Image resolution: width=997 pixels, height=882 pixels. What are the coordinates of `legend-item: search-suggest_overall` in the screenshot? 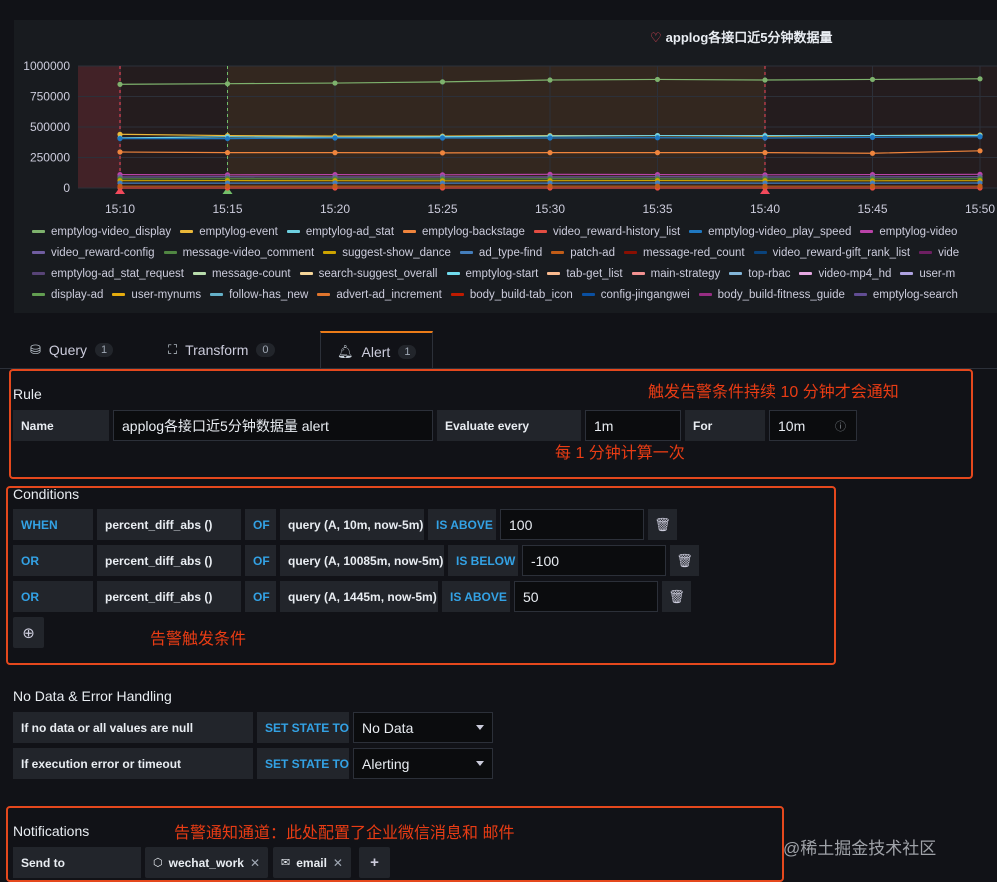 It's located at (368, 274).